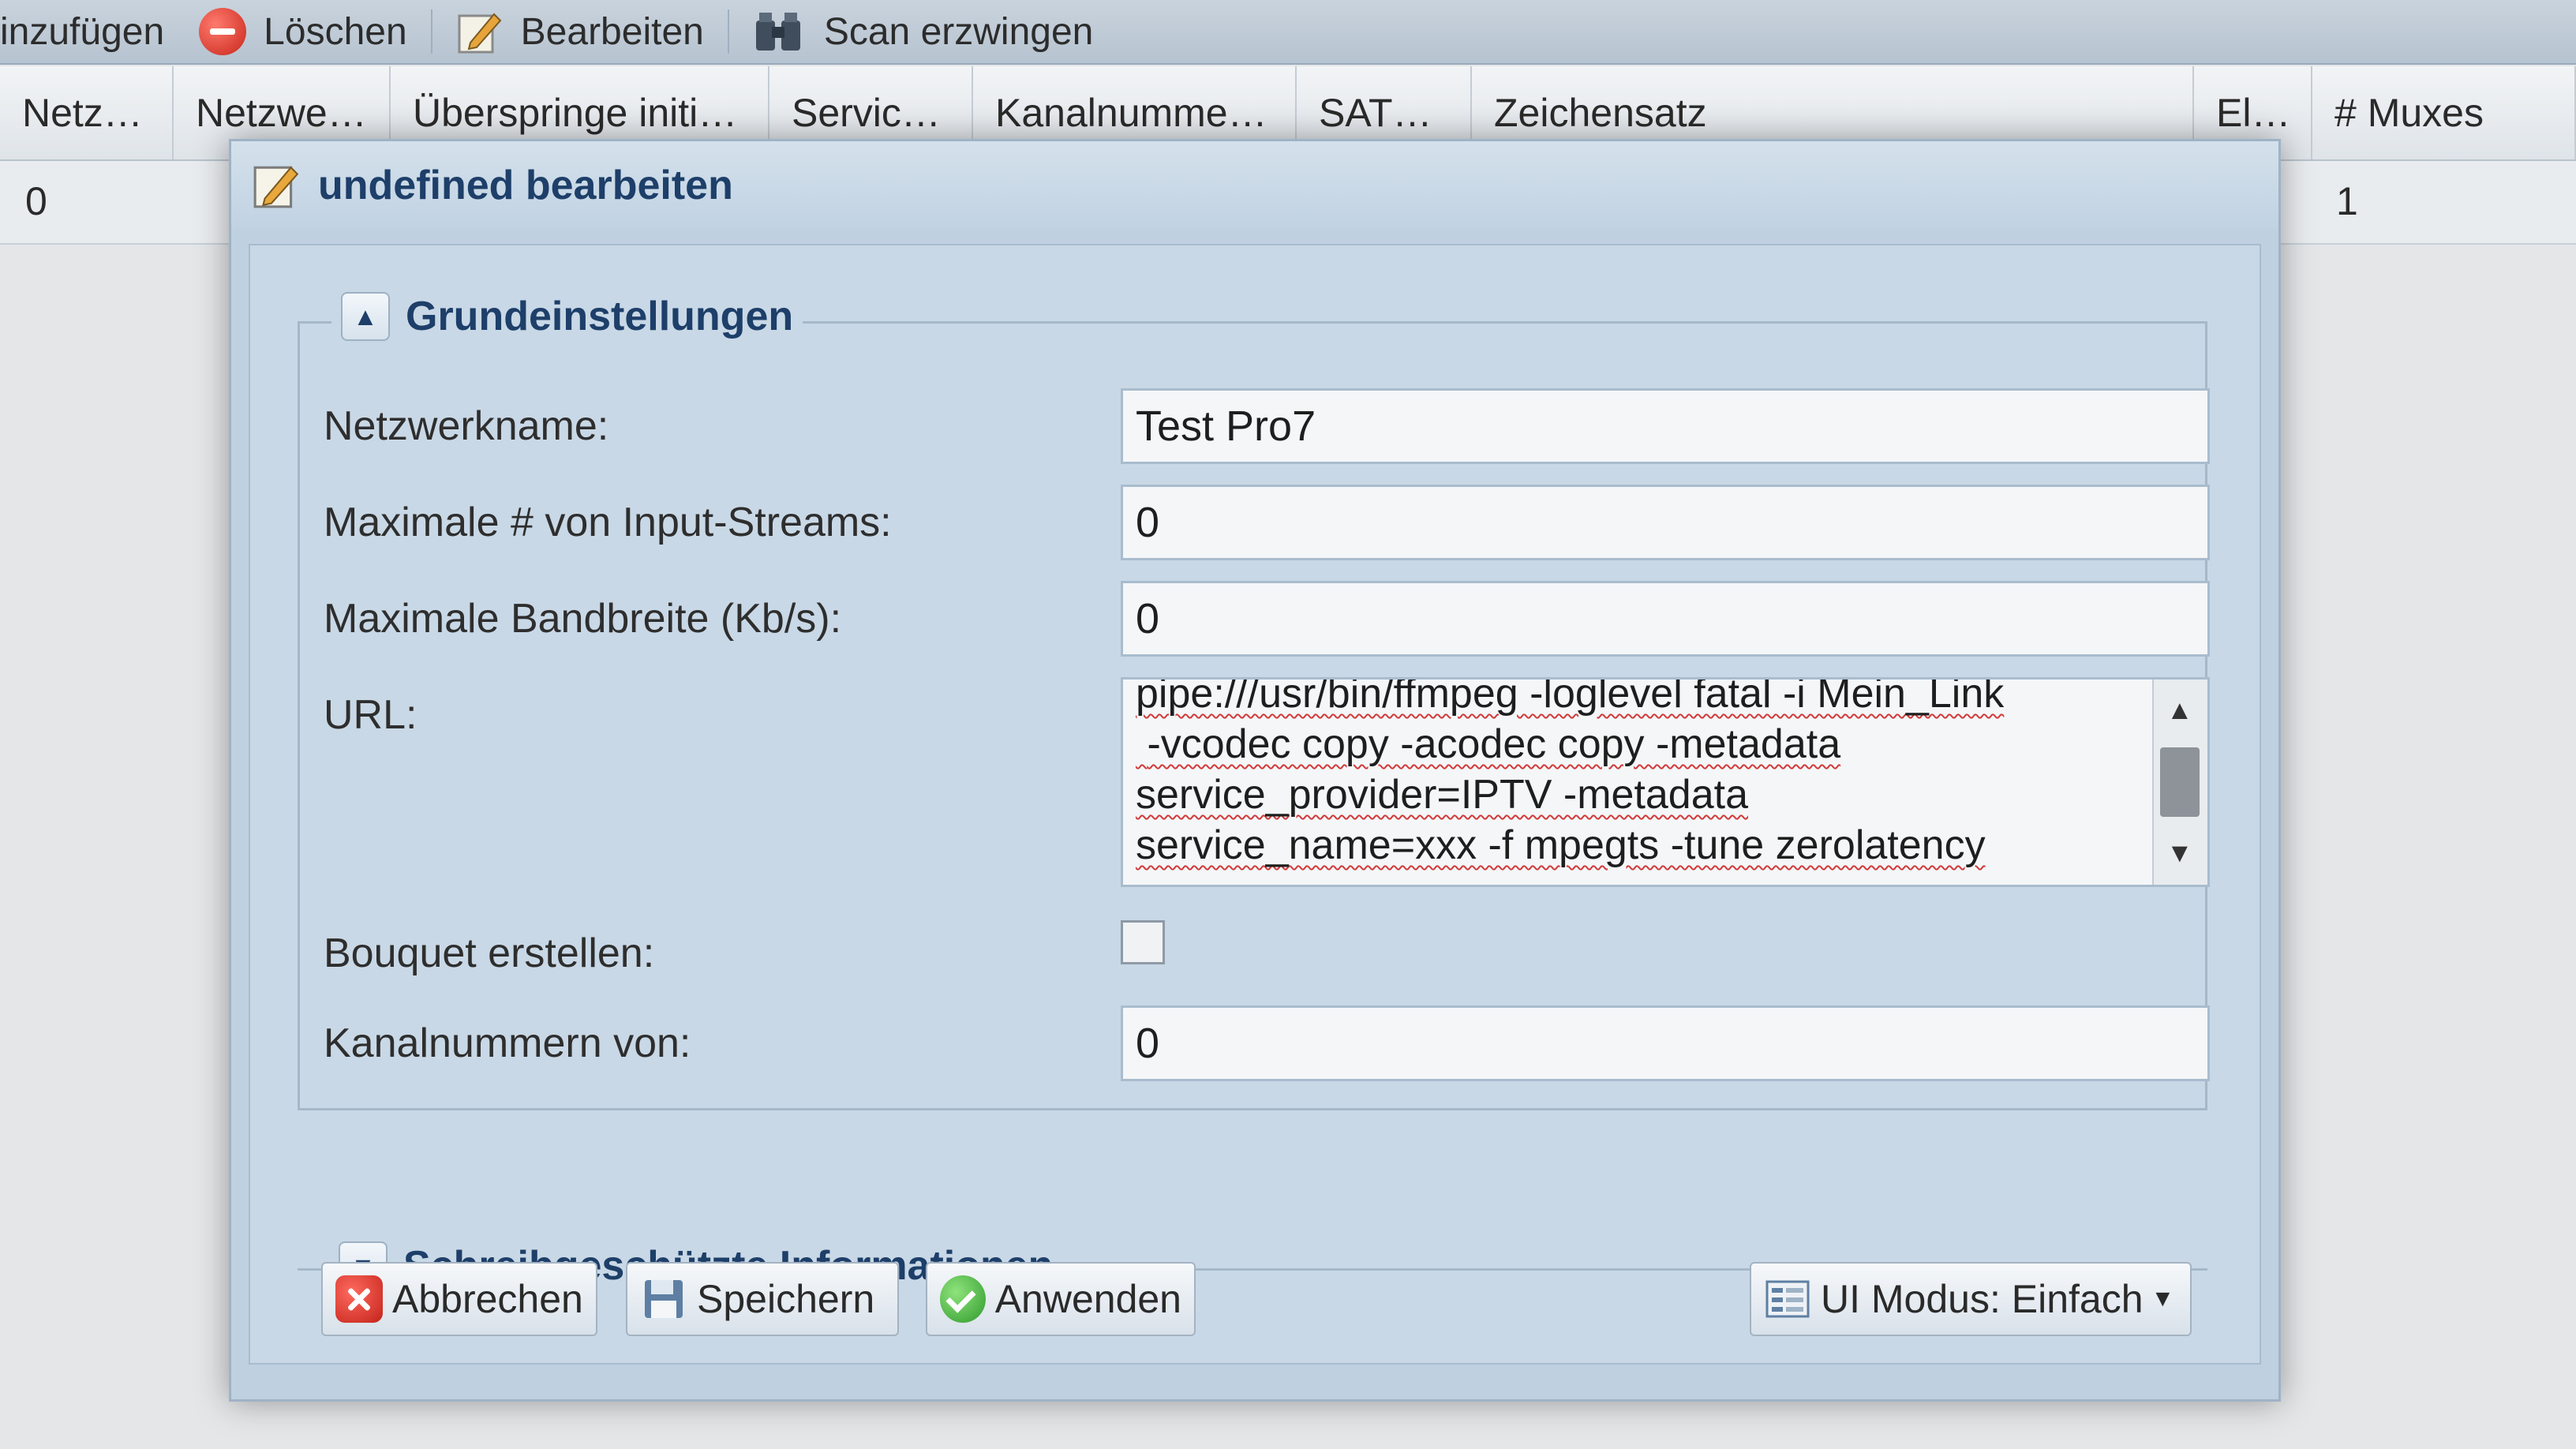 This screenshot has width=2576, height=1449. Describe the element at coordinates (335, 31) in the screenshot. I see `delete-button-label: Löschen` at that location.